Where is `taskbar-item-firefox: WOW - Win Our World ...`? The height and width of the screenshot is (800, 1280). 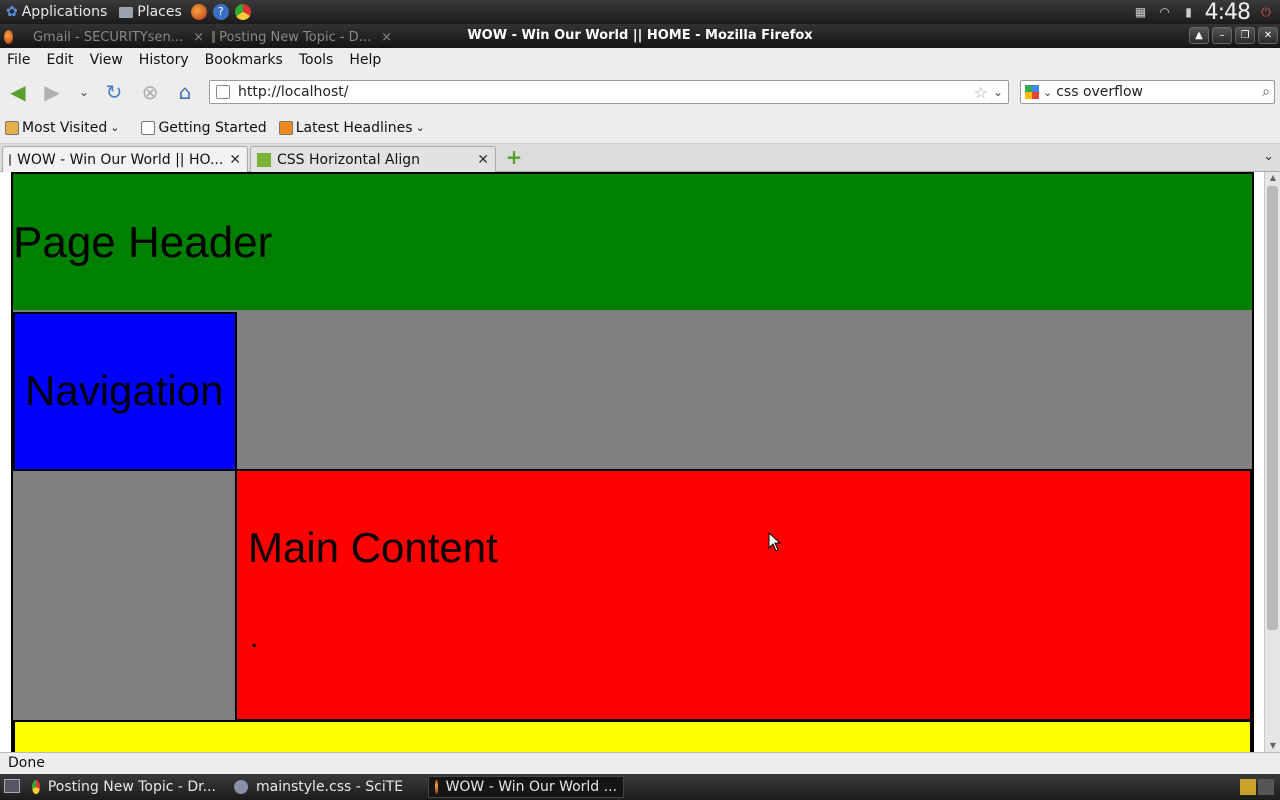
taskbar-item-firefox: WOW - Win Our World ... is located at coordinates (526, 787).